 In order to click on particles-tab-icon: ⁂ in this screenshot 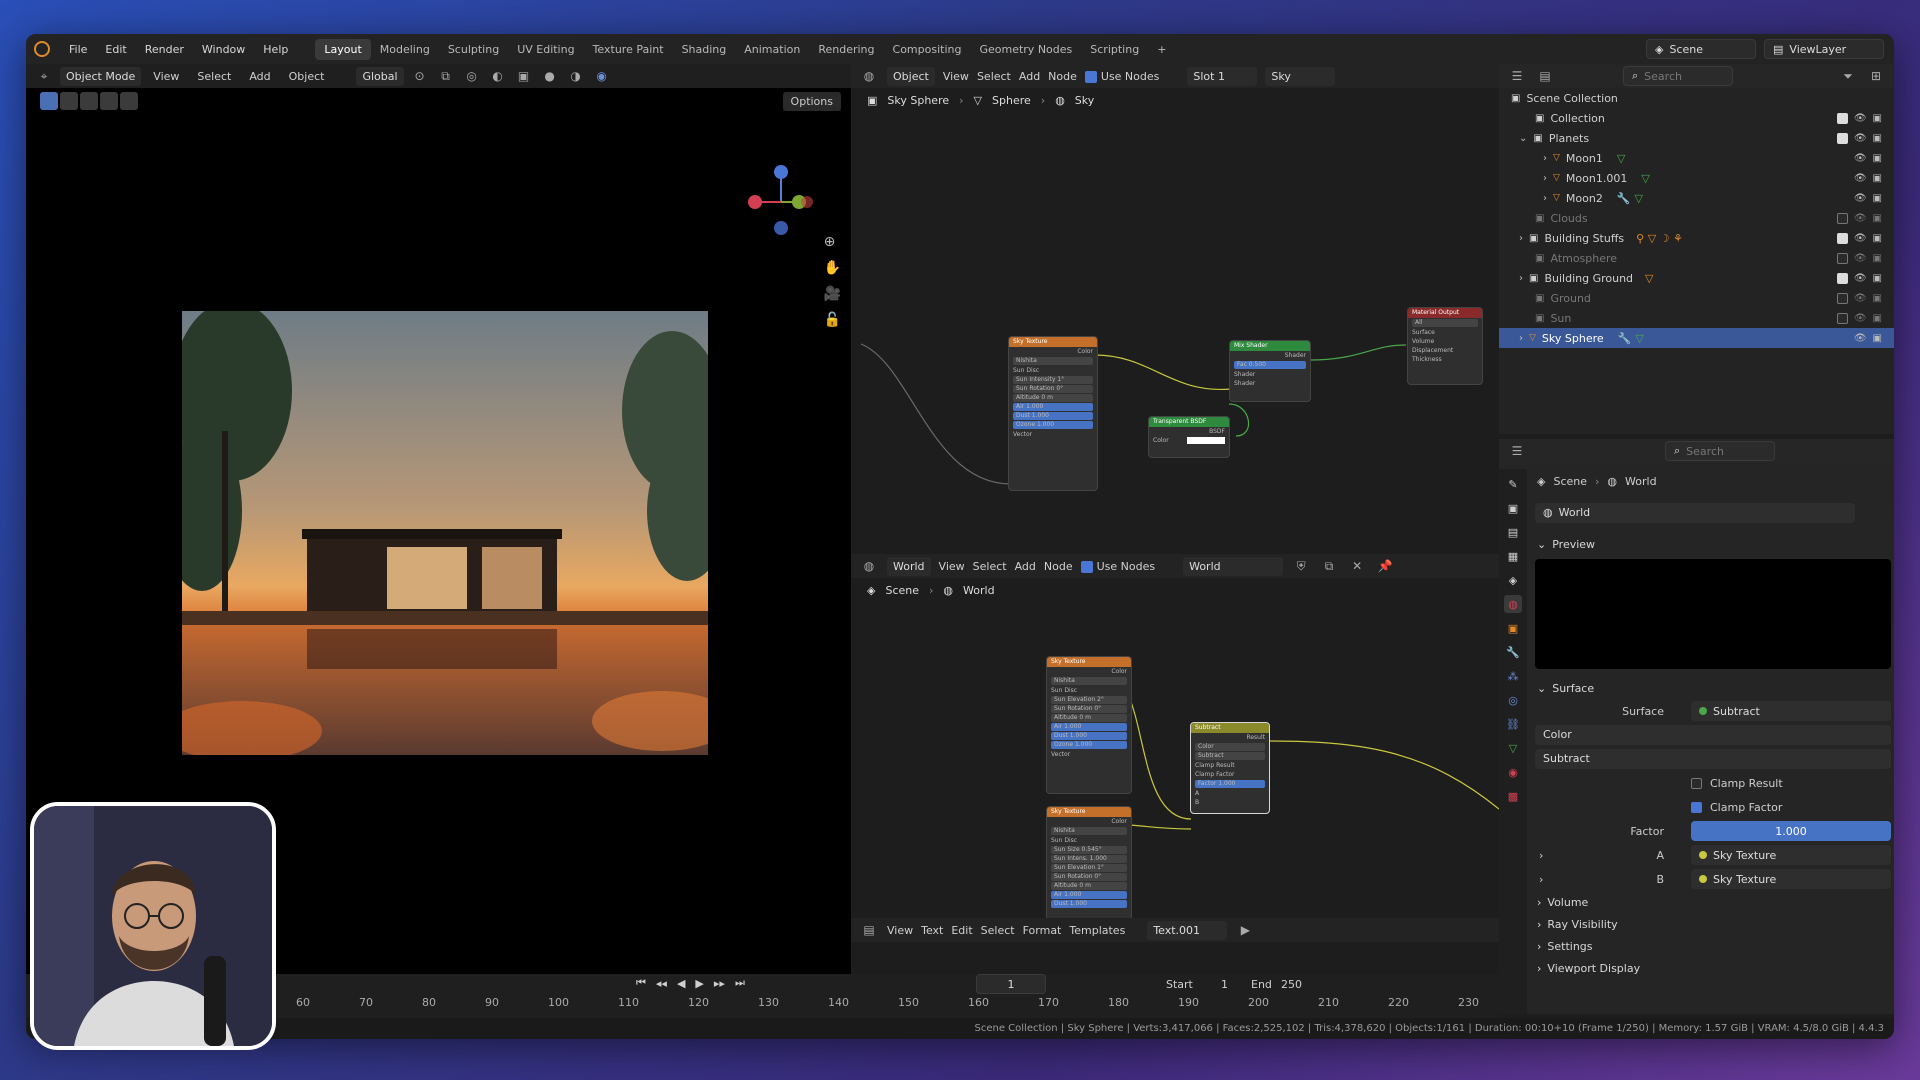, I will do `click(1513, 676)`.